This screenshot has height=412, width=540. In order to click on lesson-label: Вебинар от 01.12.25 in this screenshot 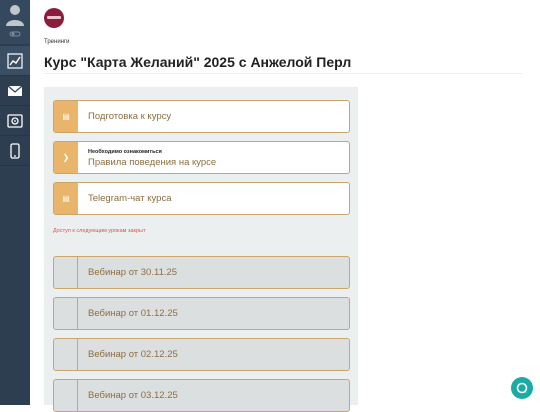, I will do `click(133, 313)`.